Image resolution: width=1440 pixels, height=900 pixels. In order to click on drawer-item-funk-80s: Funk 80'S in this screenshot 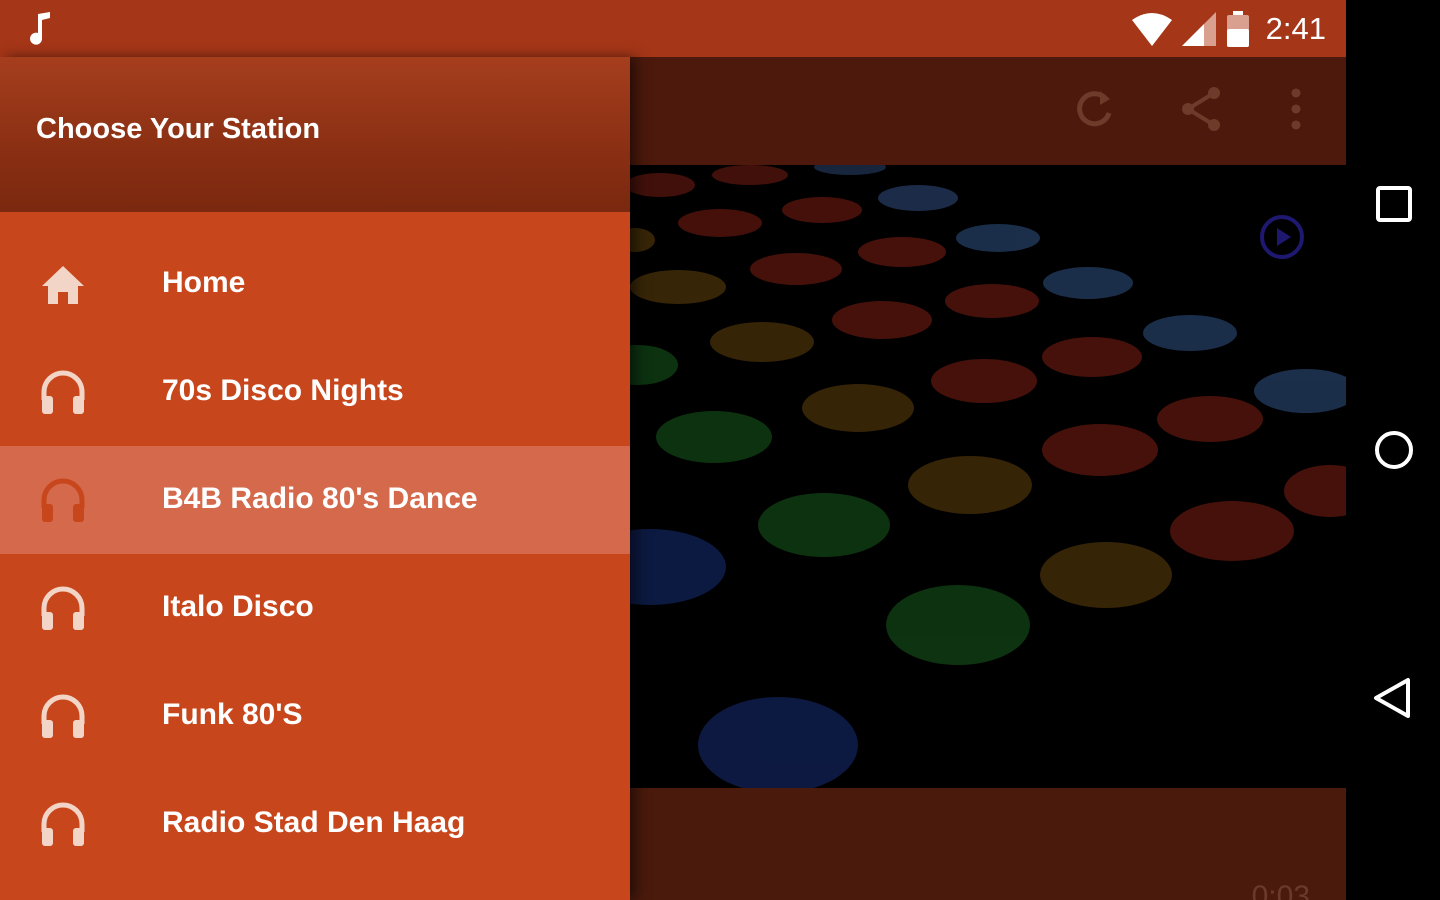, I will do `click(315, 716)`.